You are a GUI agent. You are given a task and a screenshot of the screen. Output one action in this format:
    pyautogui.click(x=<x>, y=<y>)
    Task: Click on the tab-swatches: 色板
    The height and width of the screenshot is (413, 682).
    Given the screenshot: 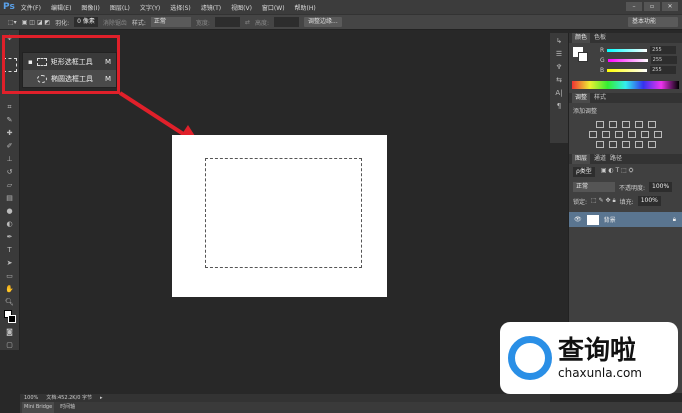 What is the action you would take?
    pyautogui.click(x=600, y=38)
    